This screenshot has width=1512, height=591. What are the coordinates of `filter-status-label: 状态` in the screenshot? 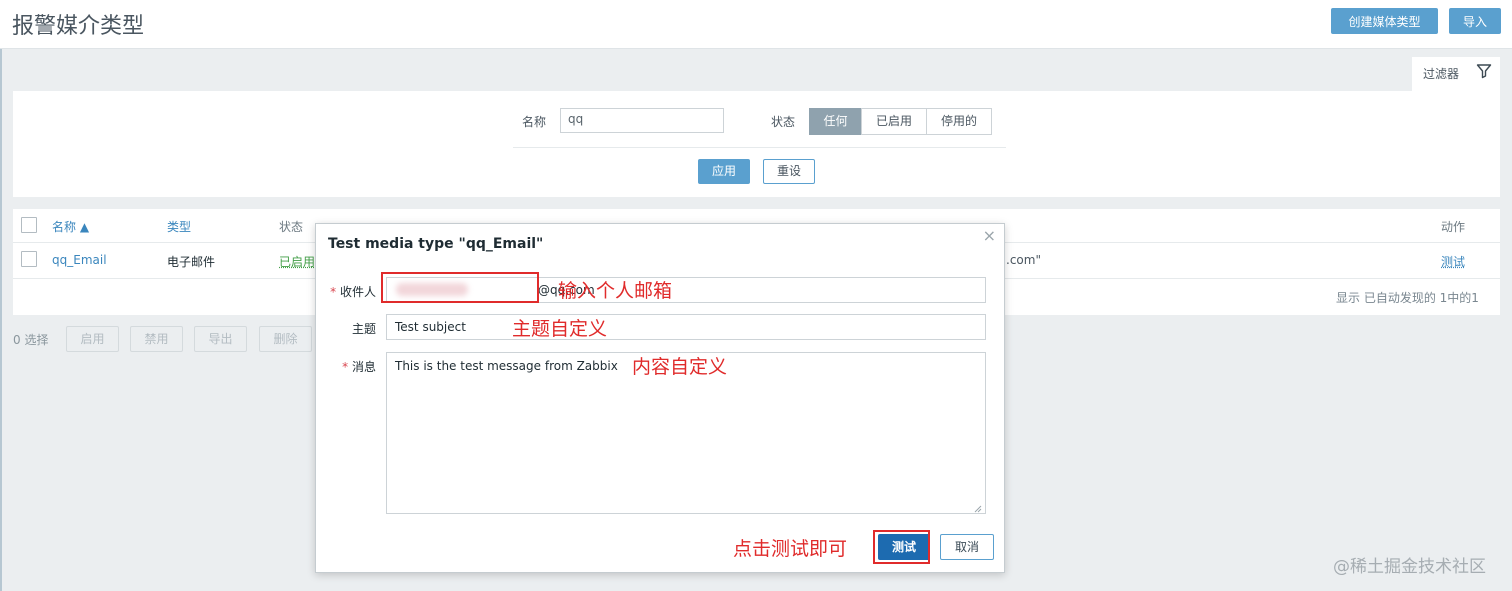 It's located at (783, 122).